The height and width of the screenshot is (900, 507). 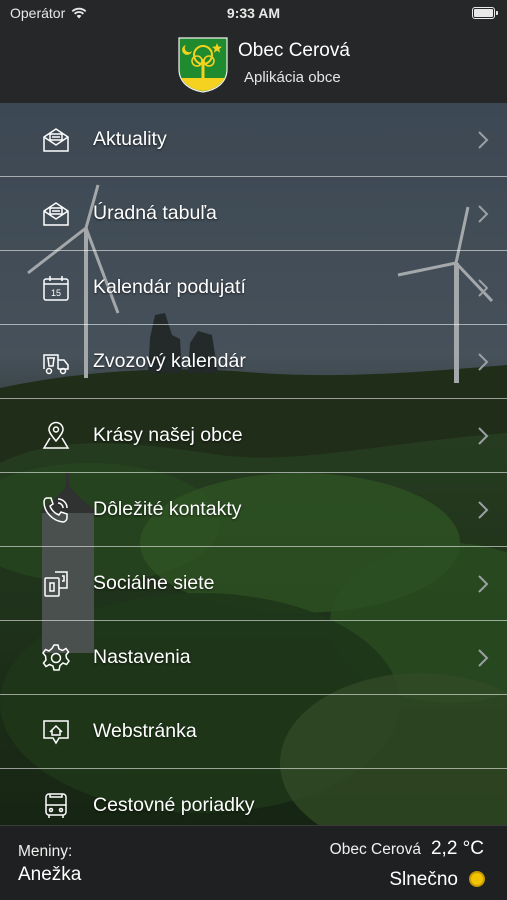 What do you see at coordinates (253, 510) in the screenshot?
I see `menu-item-dolezite-kontakty: Dôležité kontakty` at bounding box center [253, 510].